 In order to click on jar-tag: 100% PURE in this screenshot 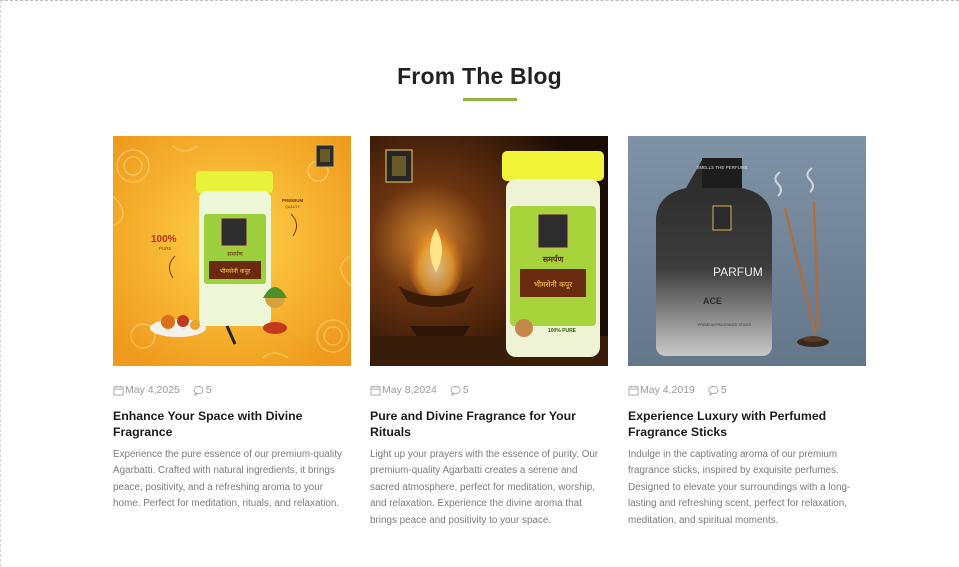, I will do `click(562, 331)`.